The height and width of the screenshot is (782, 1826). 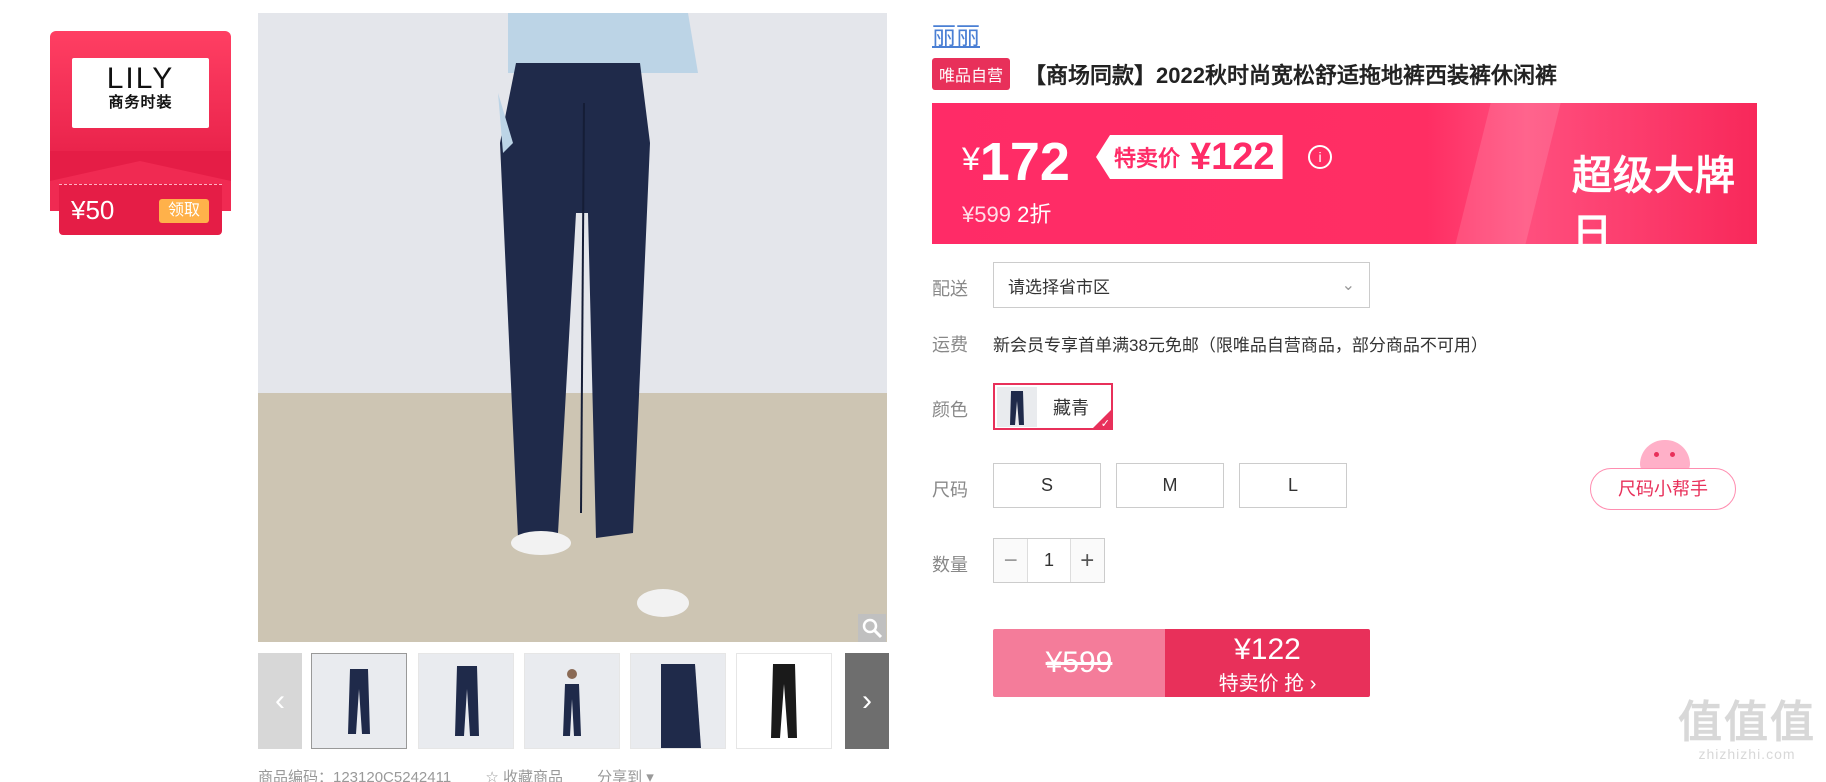 I want to click on thumbnail-strip: ‹ ›, so click(x=573, y=701).